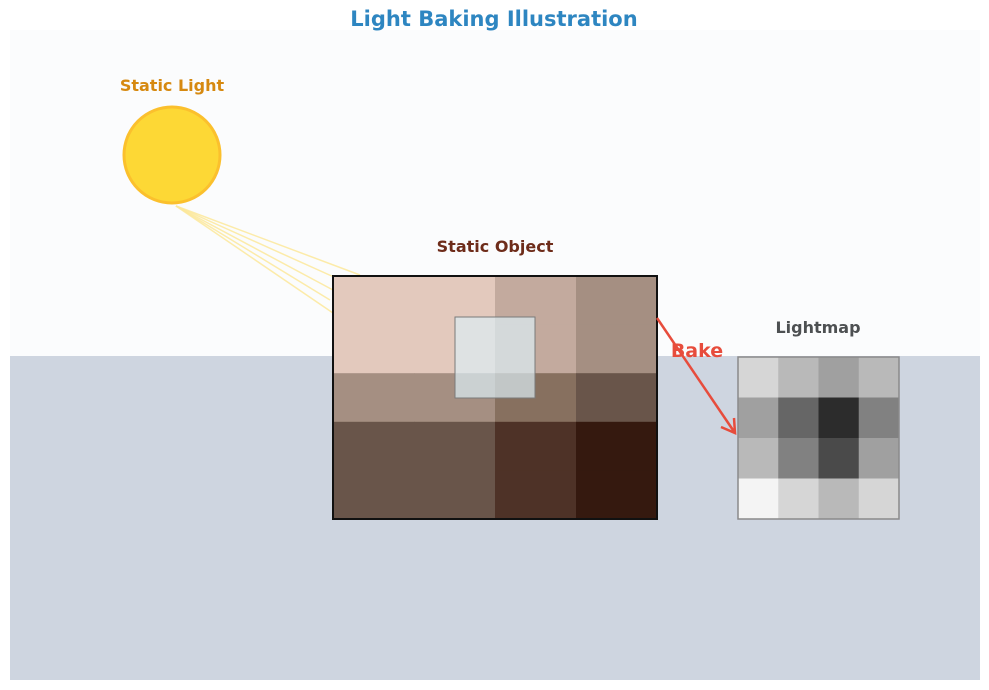 The width and height of the screenshot is (989, 690). I want to click on static-light-label: Static Light, so click(172, 85).